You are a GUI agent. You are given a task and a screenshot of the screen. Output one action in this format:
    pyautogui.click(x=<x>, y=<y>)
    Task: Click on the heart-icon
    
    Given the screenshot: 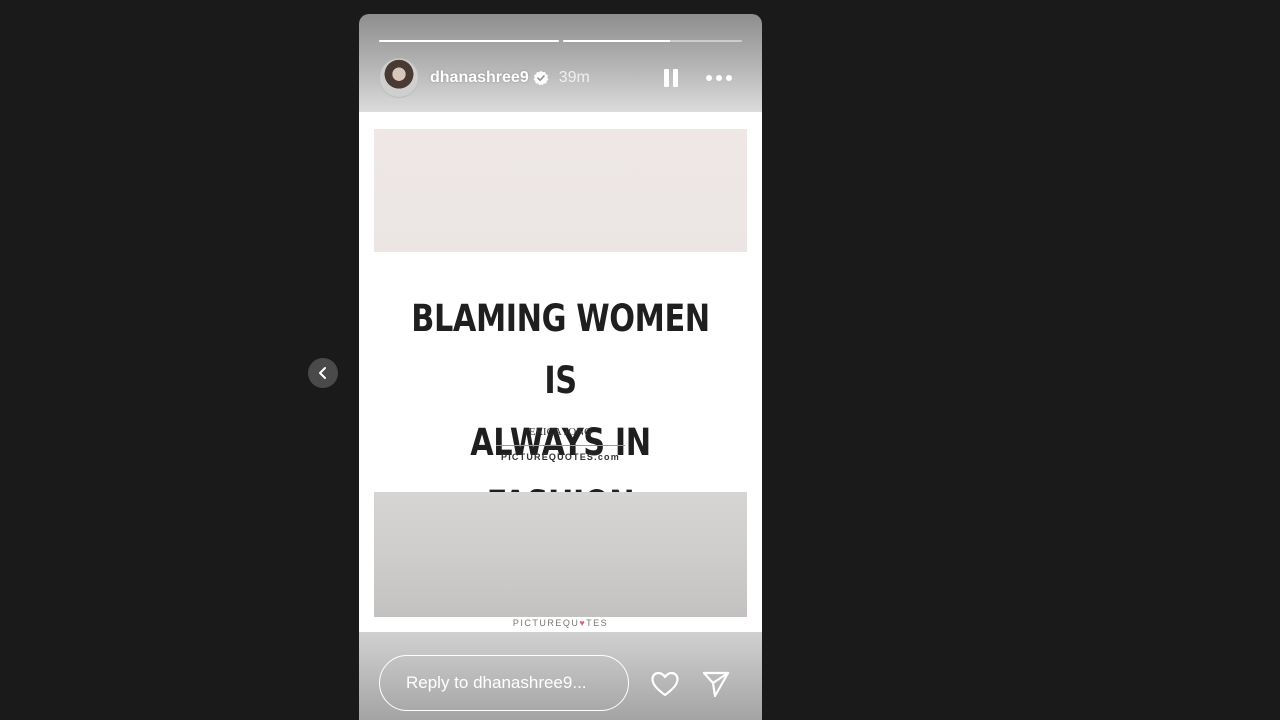 What is the action you would take?
    pyautogui.click(x=665, y=684)
    